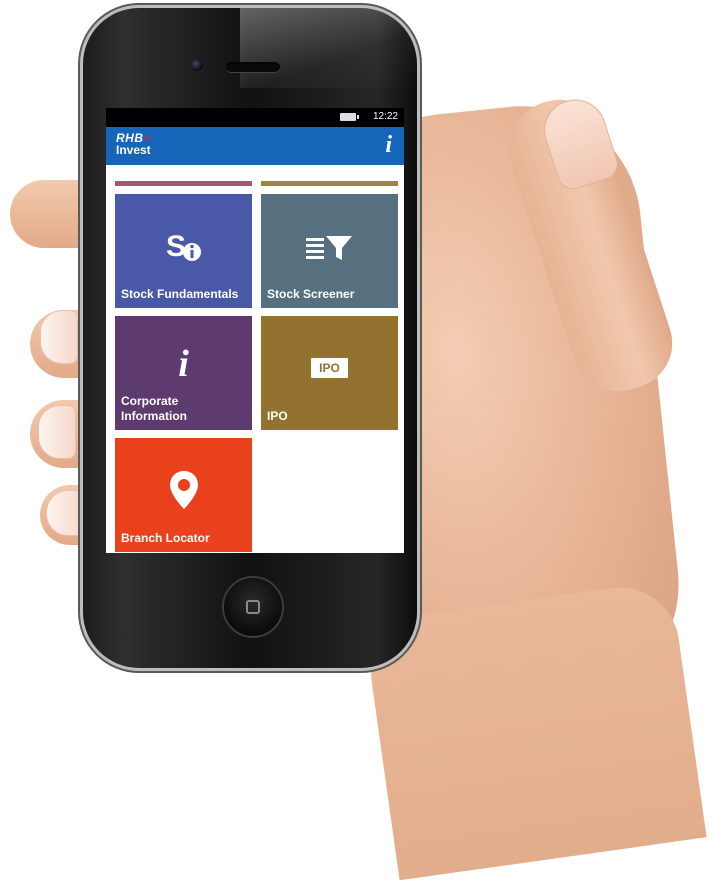  I want to click on map-pin-icon, so click(183, 492).